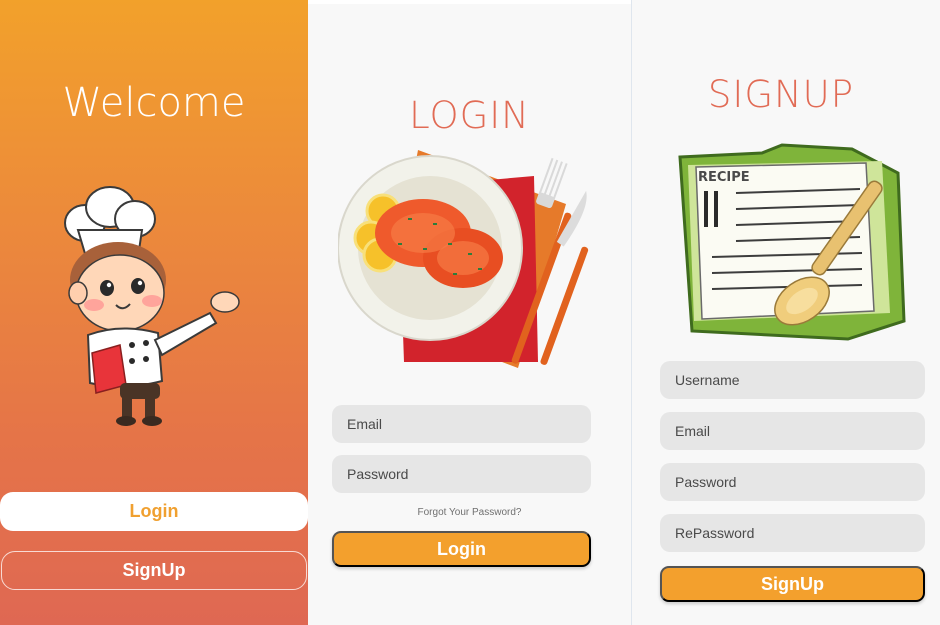  What do you see at coordinates (792, 533) in the screenshot?
I see `signup-repassword-field: RePassword` at bounding box center [792, 533].